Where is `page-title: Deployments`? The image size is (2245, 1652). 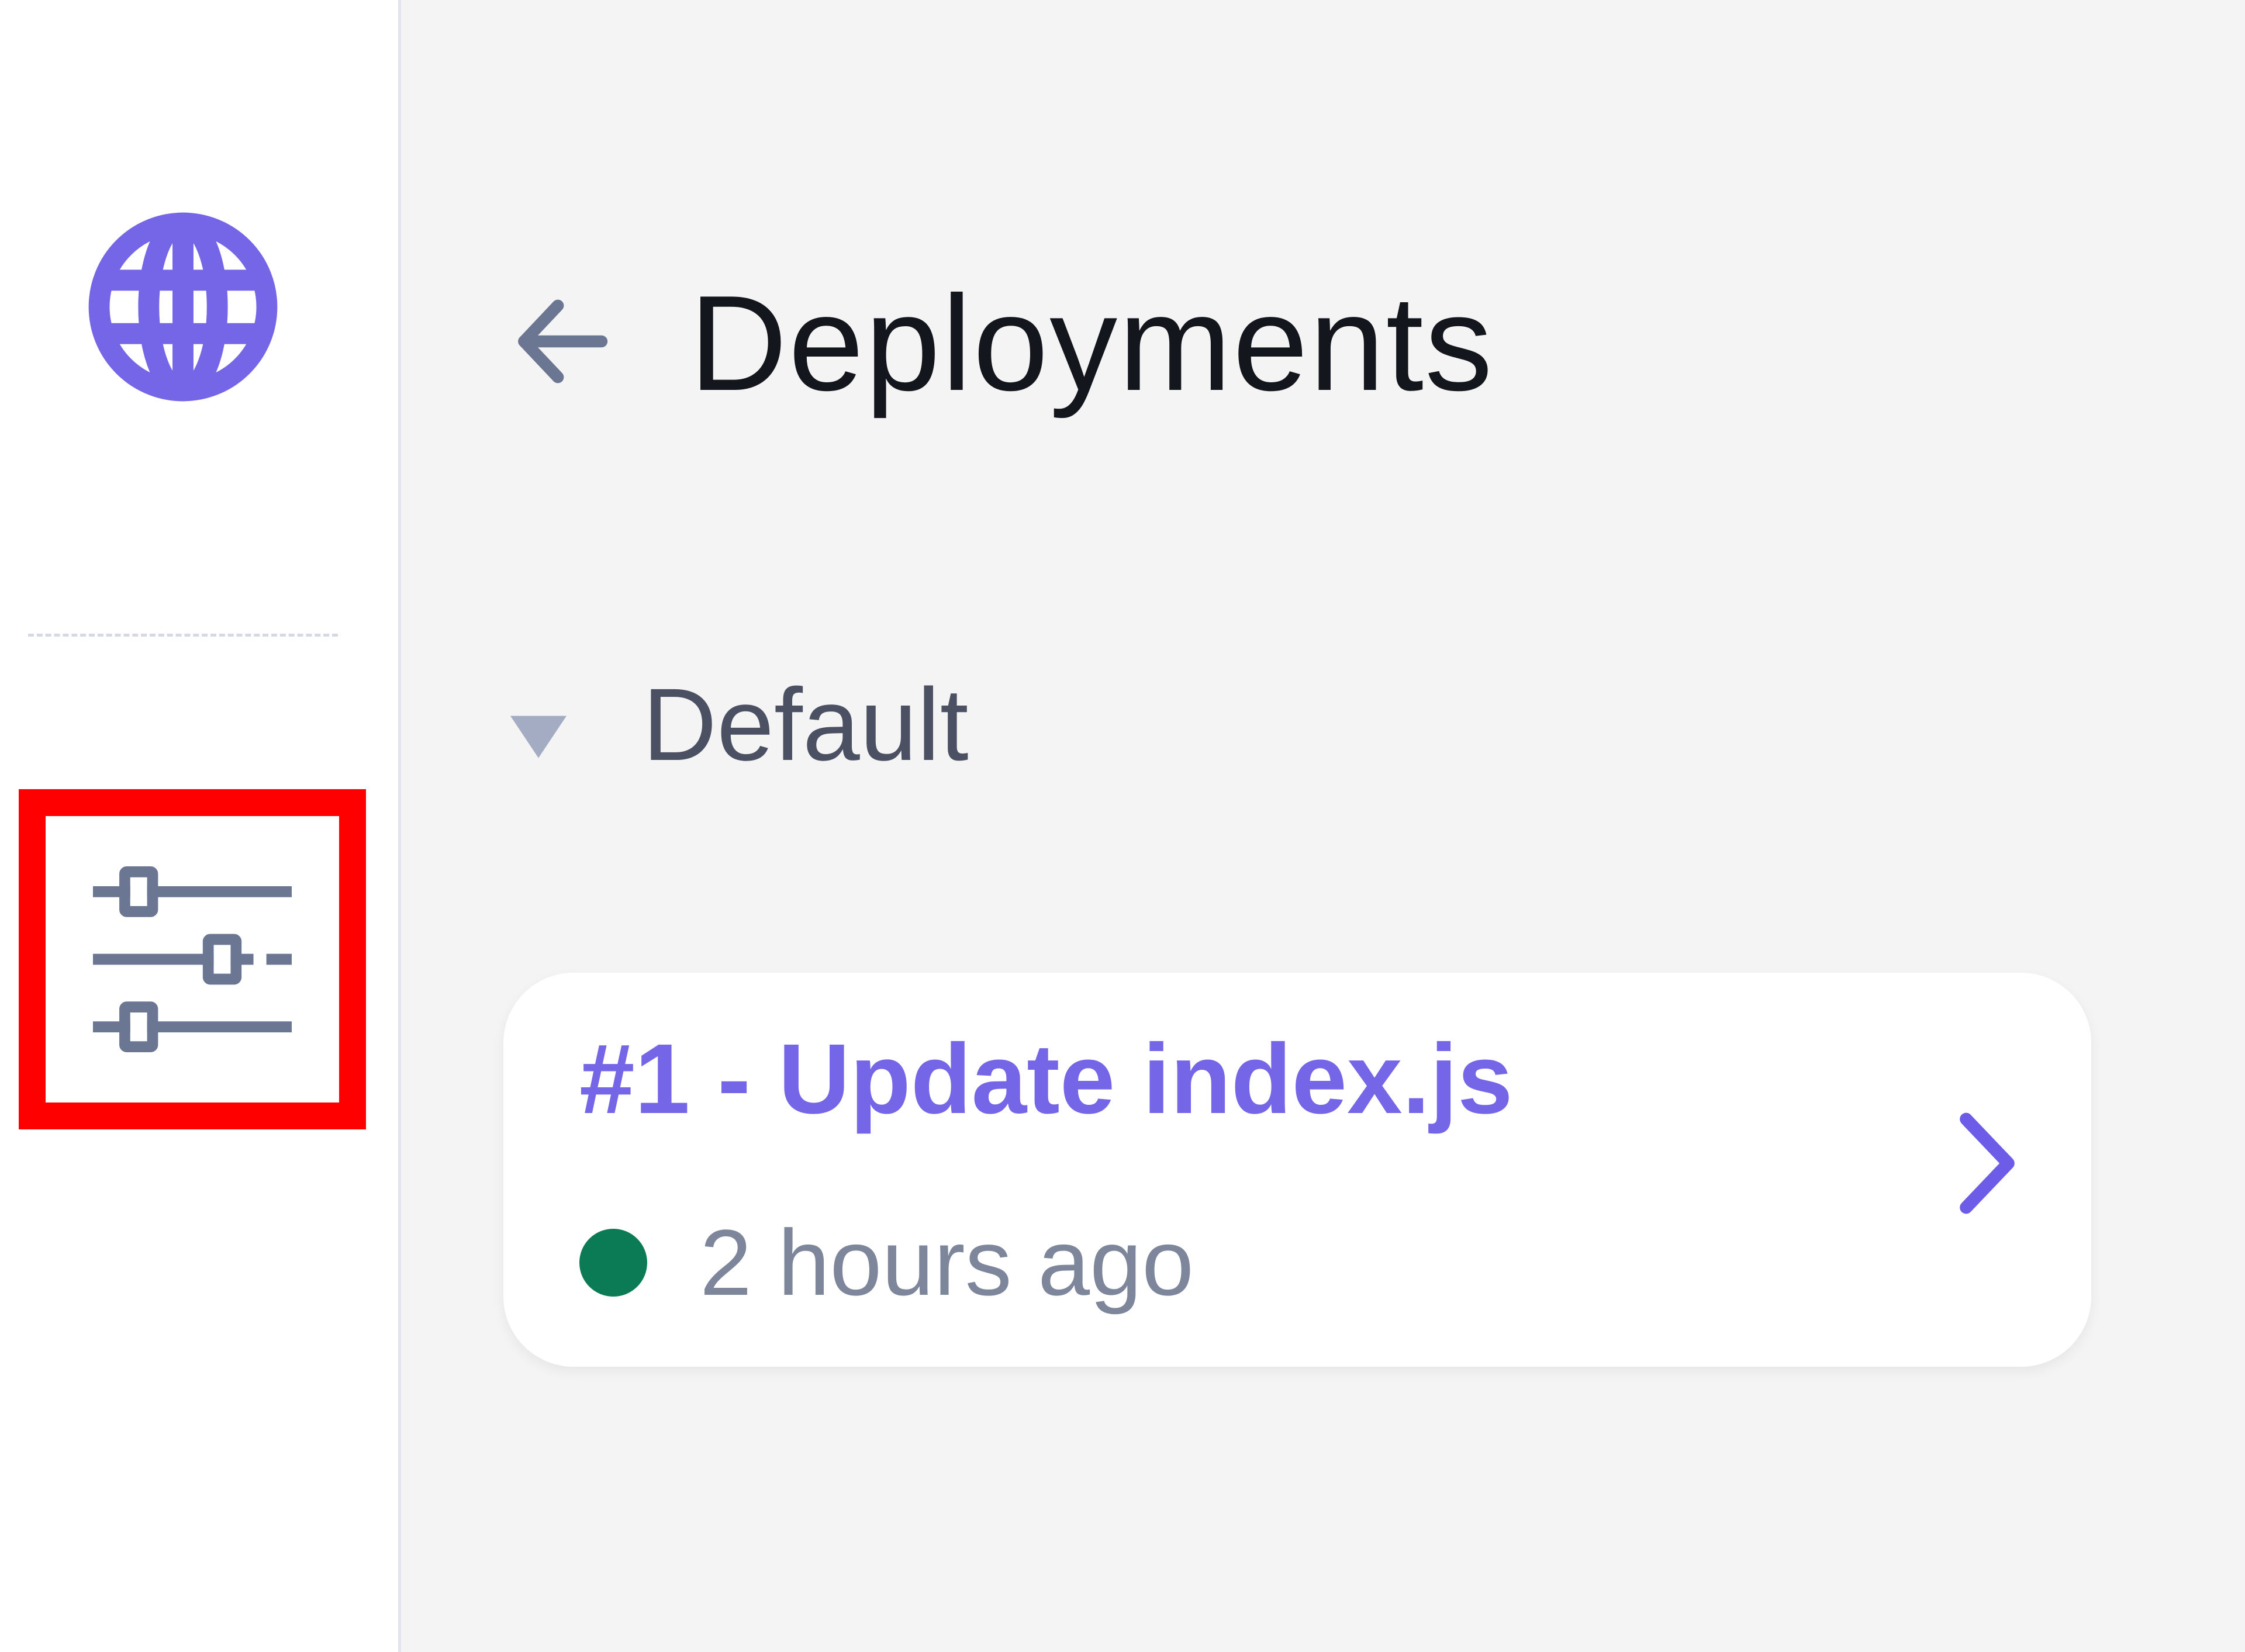 page-title: Deployments is located at coordinates (1091, 343).